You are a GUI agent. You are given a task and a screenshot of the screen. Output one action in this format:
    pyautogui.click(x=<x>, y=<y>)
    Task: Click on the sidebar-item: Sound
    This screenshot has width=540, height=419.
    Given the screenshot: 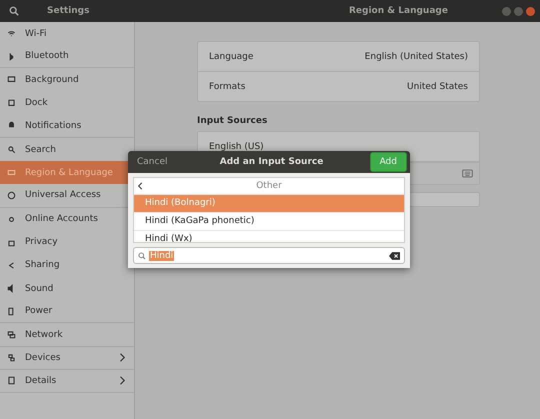 What is the action you would take?
    pyautogui.click(x=67, y=288)
    